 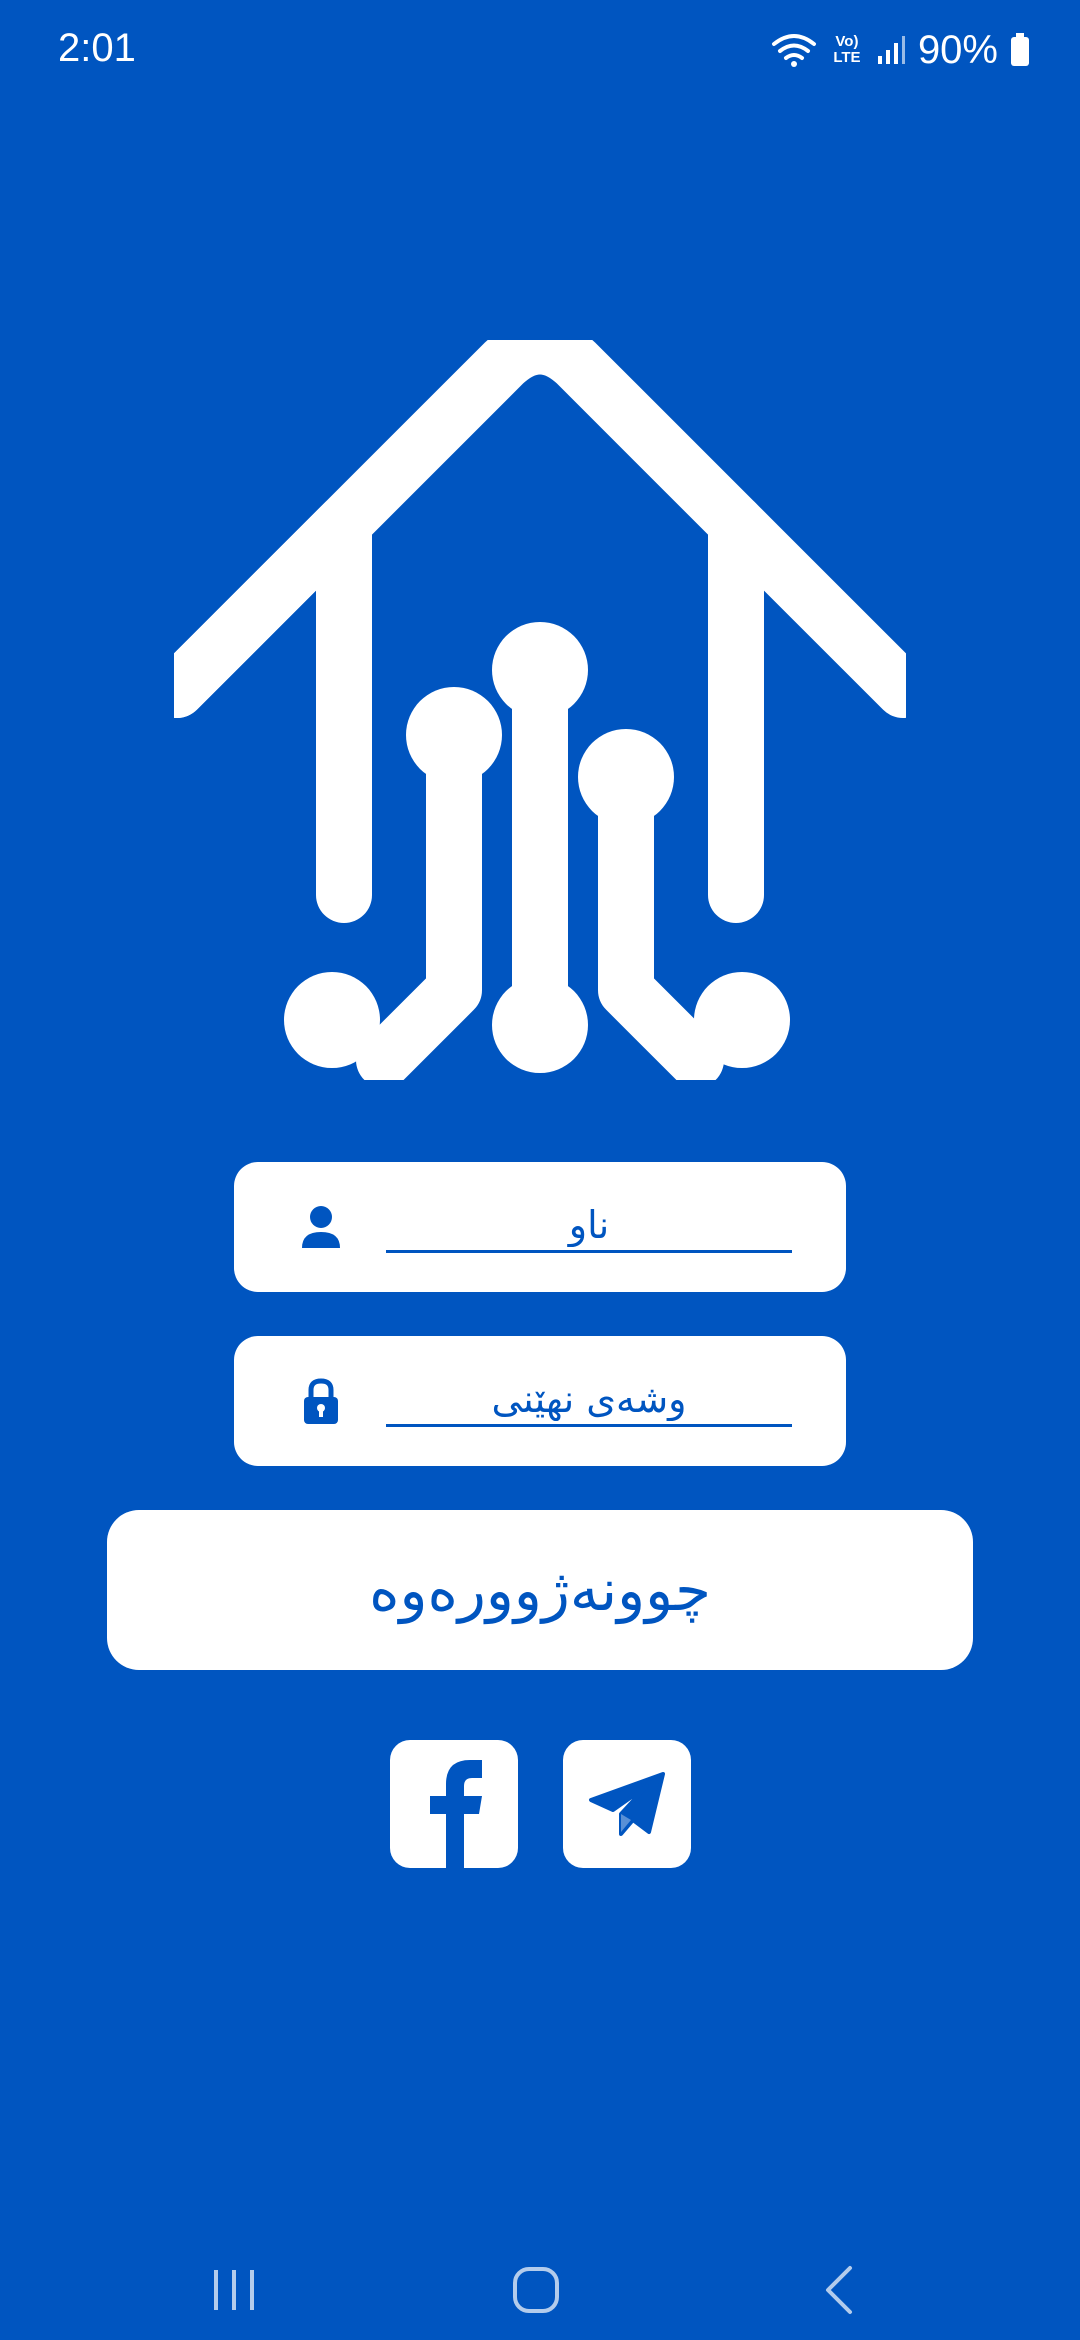 I want to click on status-bar: 2:01 Vo) LTE 90%, so click(x=540, y=50).